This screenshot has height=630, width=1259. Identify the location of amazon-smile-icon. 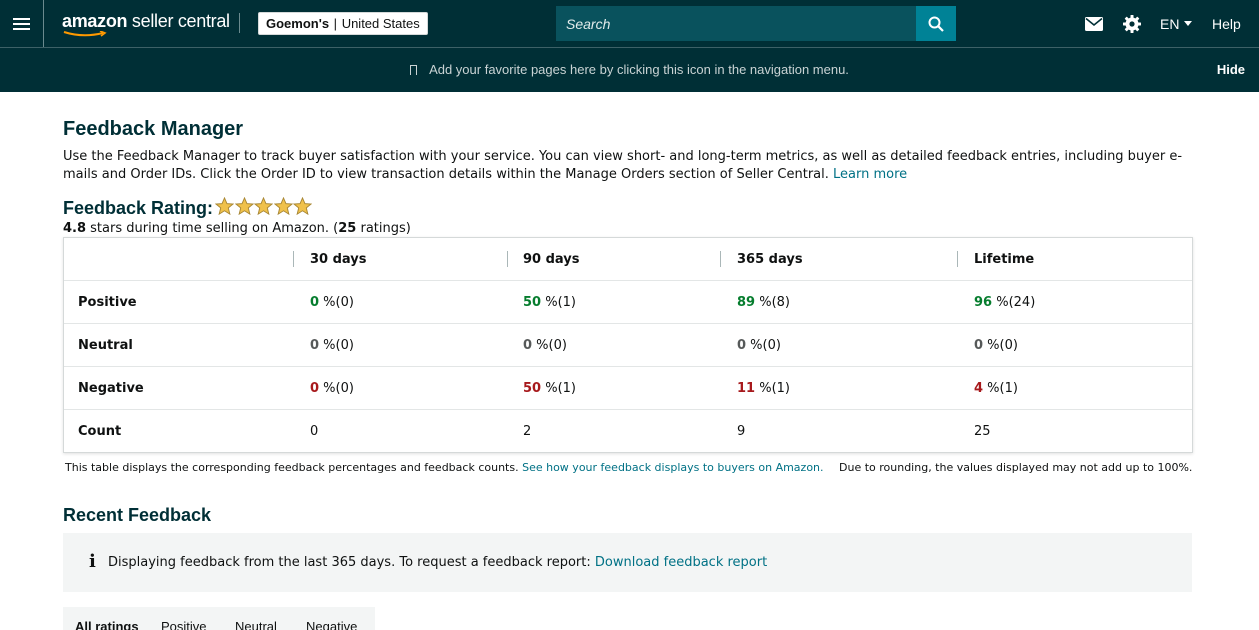
(85, 34).